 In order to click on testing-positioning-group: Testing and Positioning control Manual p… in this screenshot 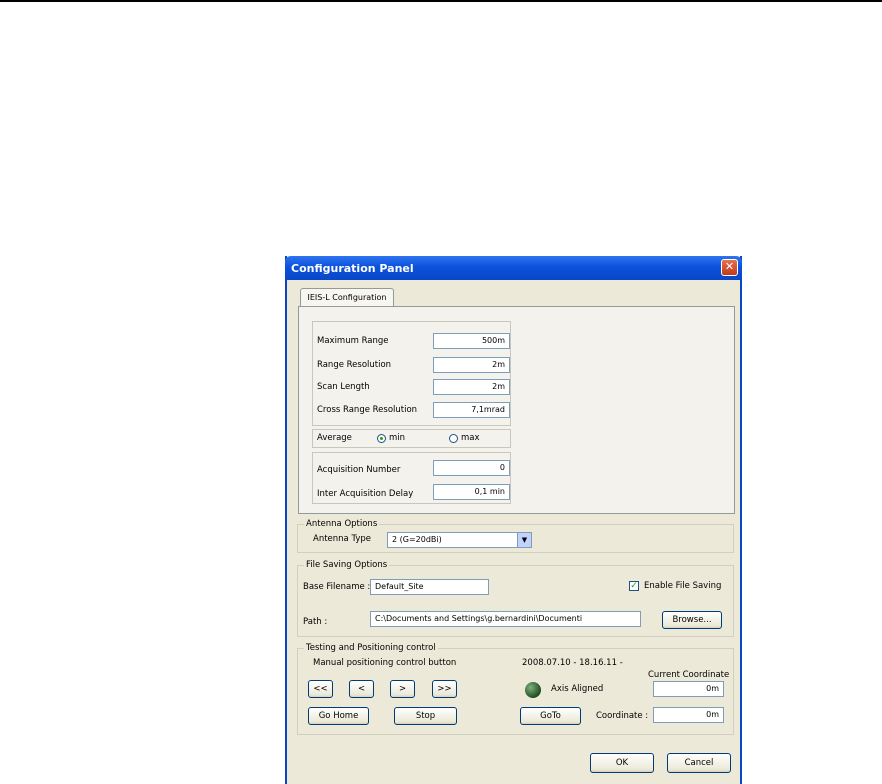, I will do `click(515, 689)`.